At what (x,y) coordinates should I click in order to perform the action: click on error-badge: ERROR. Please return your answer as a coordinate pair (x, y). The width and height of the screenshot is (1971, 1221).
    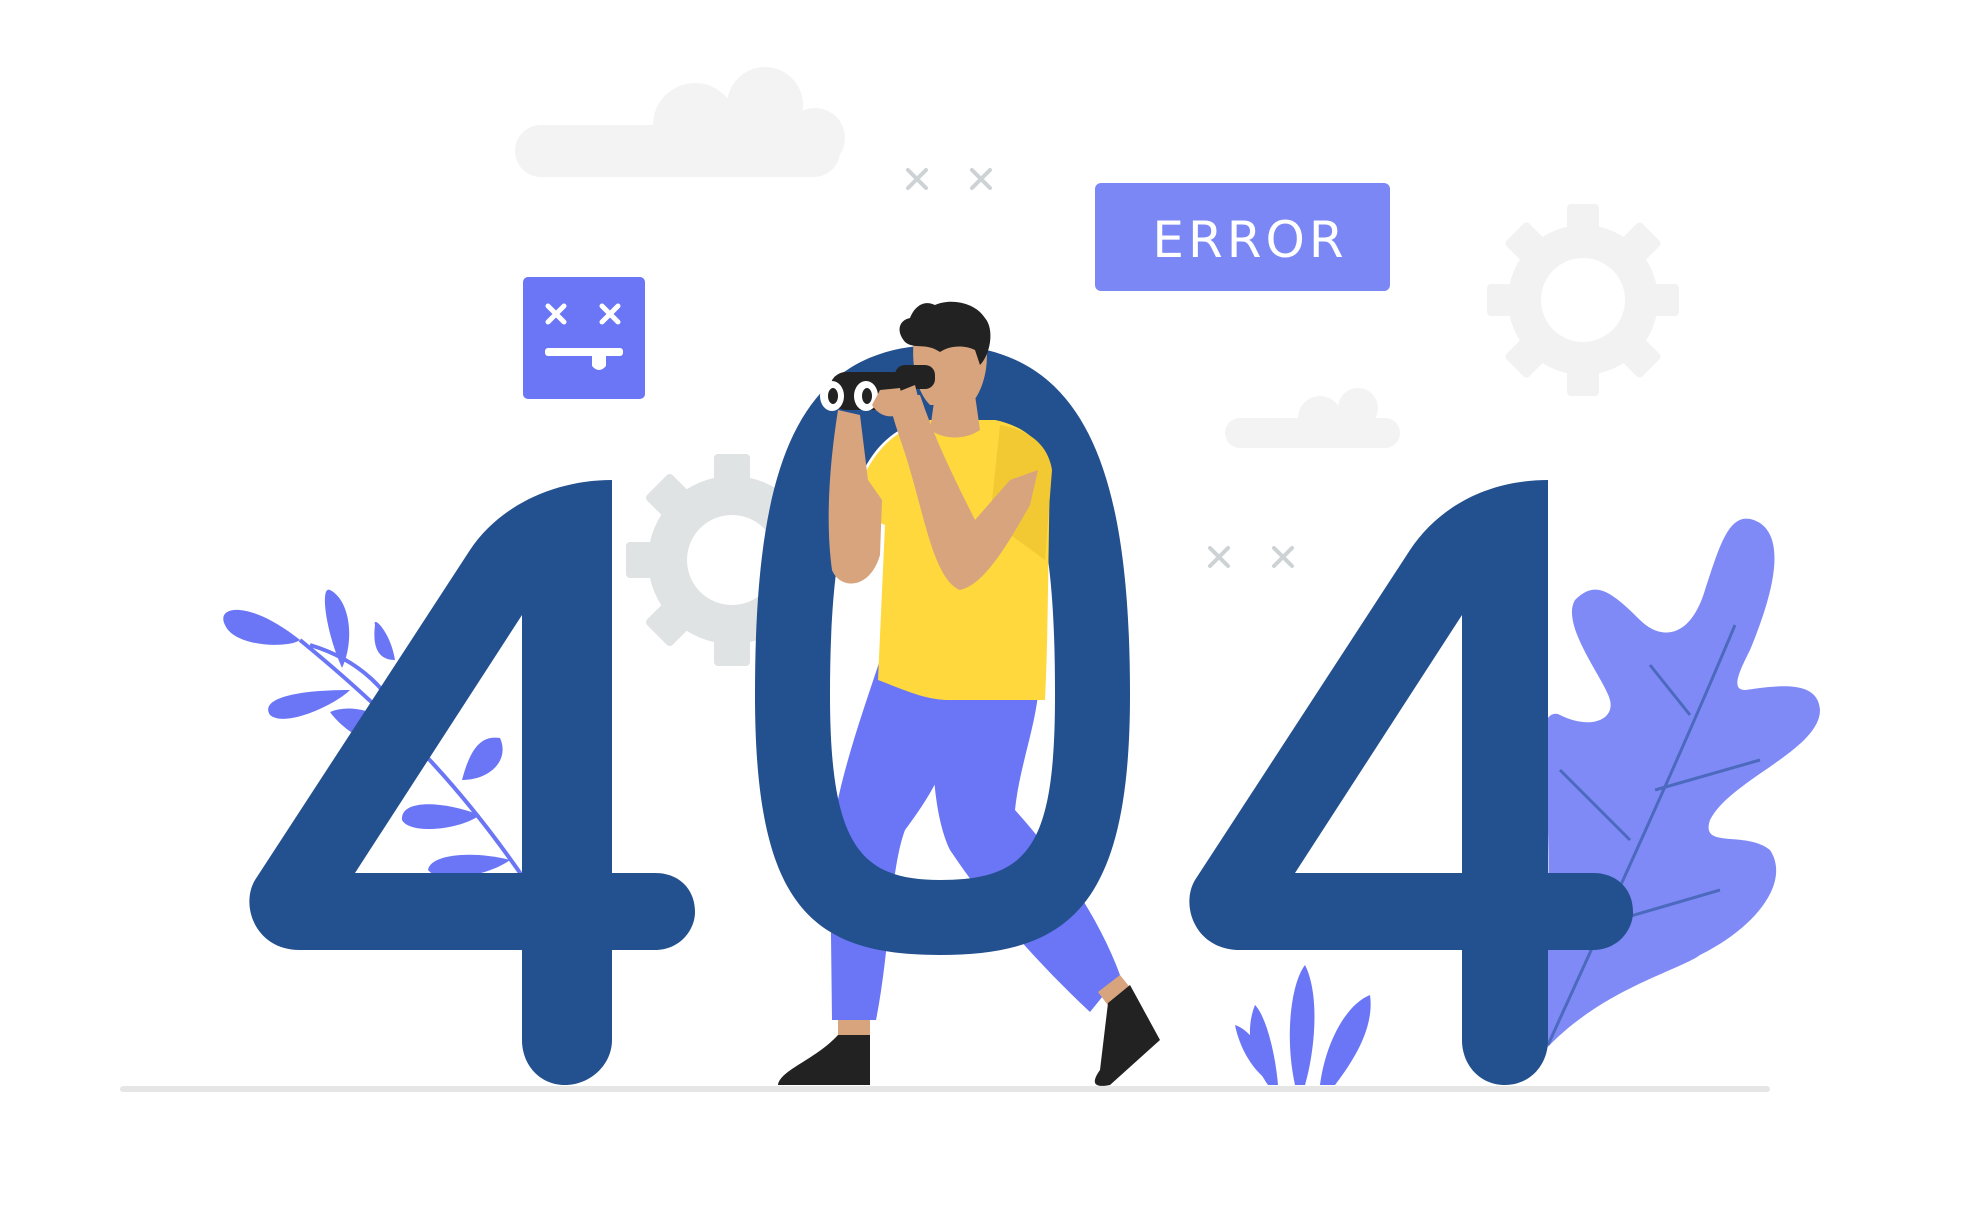
    Looking at the image, I should click on (1242, 237).